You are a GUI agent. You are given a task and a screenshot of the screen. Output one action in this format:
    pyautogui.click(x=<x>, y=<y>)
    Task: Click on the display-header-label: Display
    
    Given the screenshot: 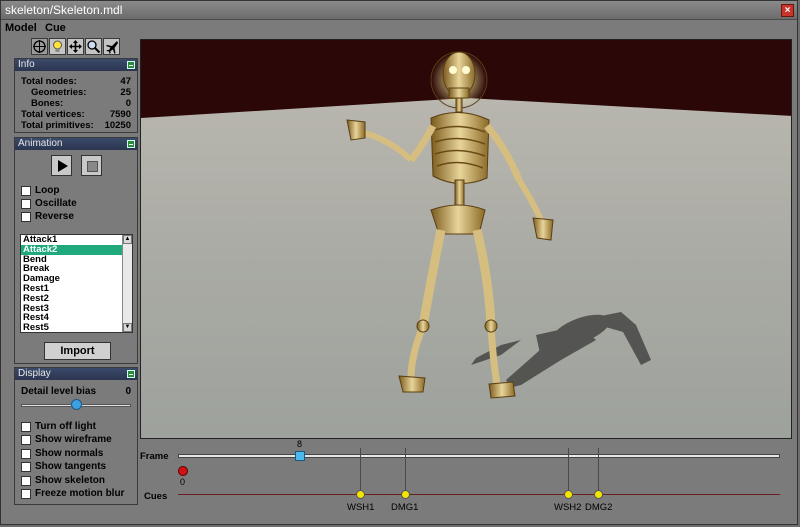 What is the action you would take?
    pyautogui.click(x=34, y=373)
    